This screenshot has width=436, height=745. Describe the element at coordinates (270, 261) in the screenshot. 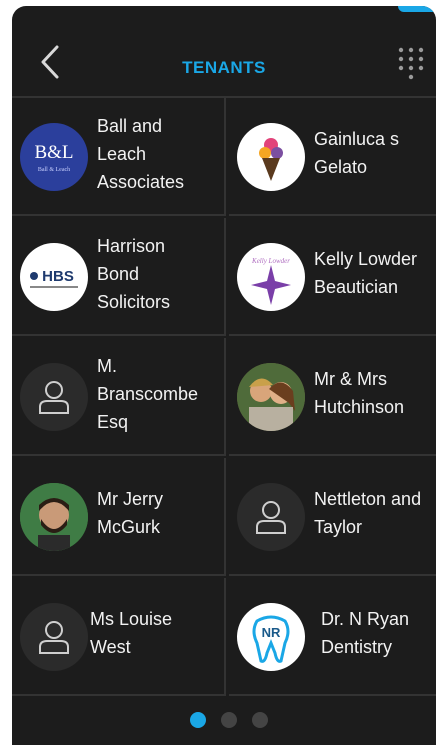

I see `kelly-lowder-logo-text: Kelly Lowder` at that location.